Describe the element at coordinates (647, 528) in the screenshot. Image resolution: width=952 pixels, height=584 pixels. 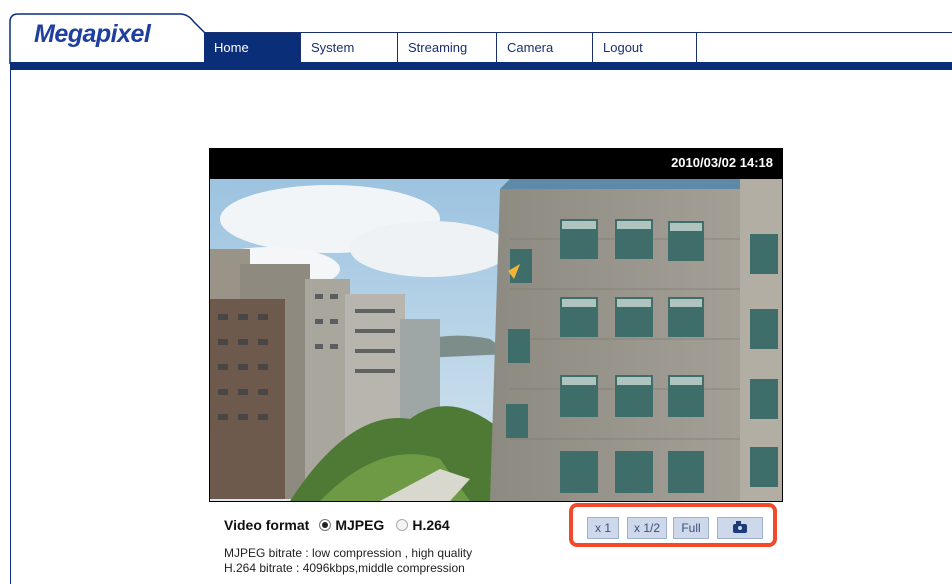
I see `zoom-half-button: x 1/2` at that location.